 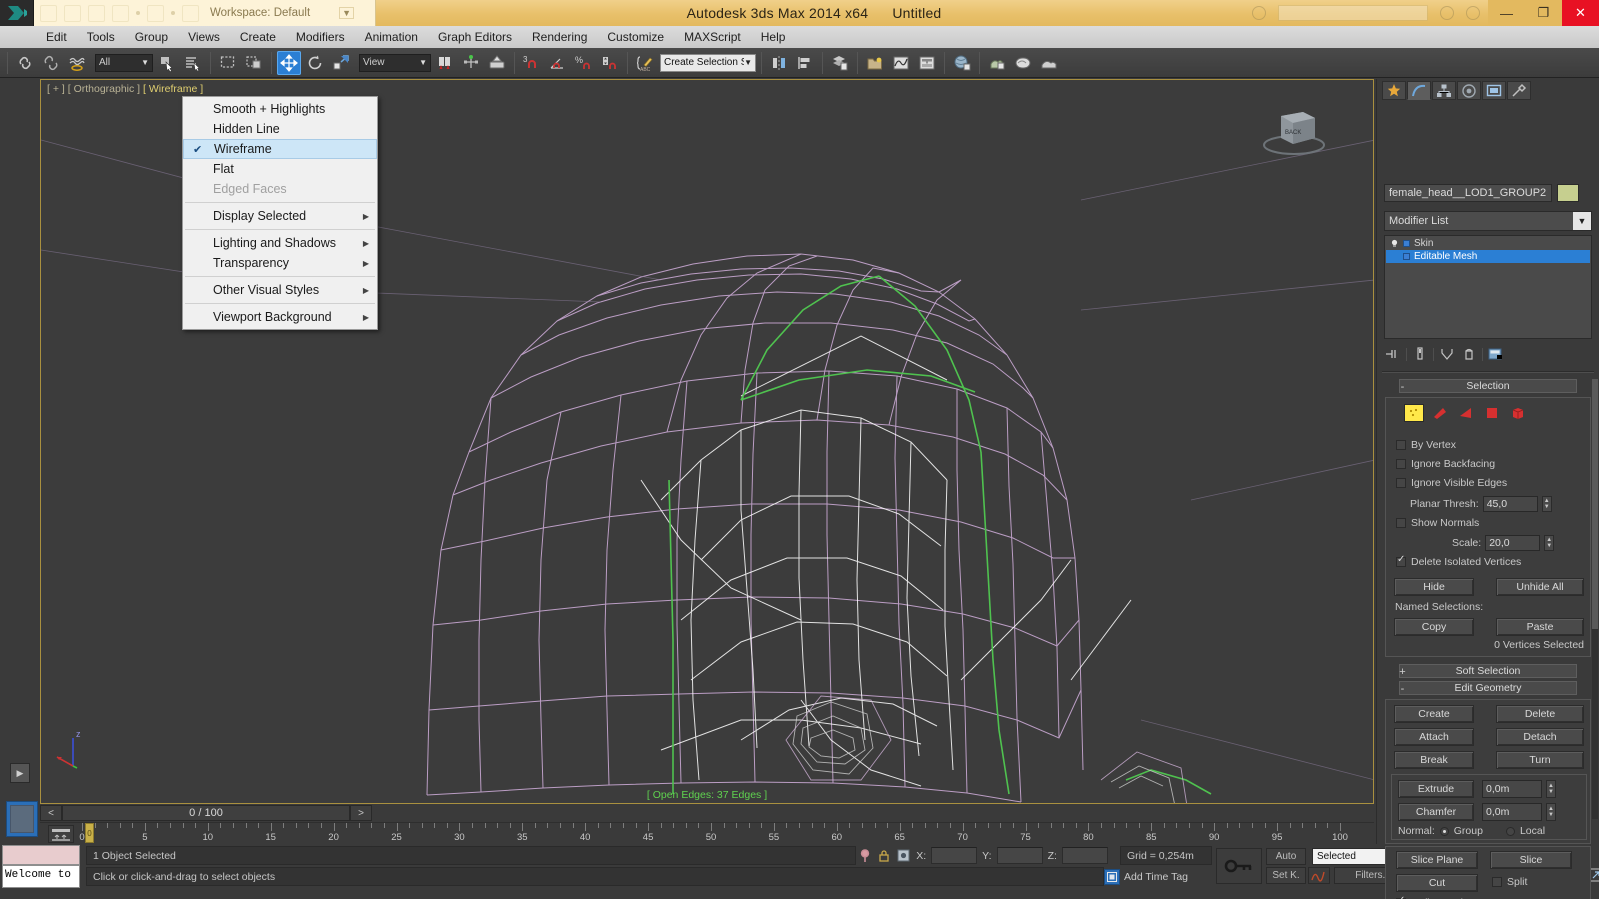 What do you see at coordinates (884, 856) in the screenshot?
I see `lock-selection-icon` at bounding box center [884, 856].